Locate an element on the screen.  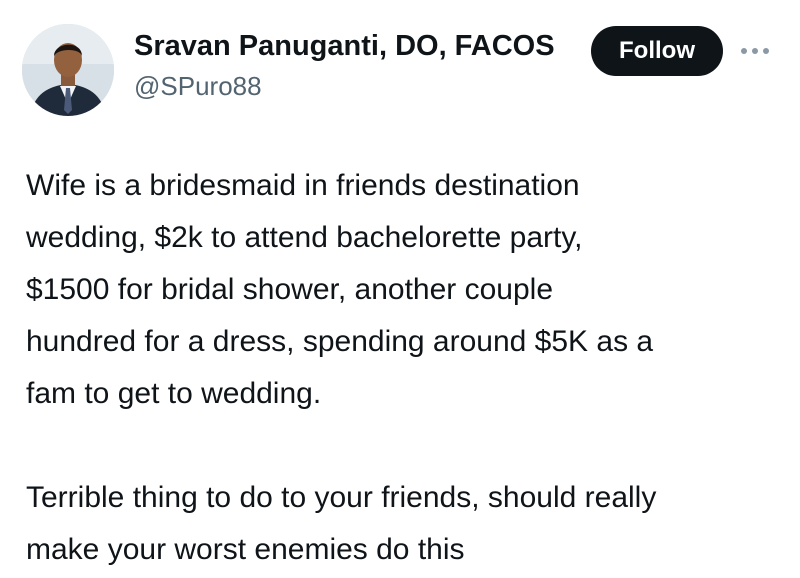
follow-button: Follow is located at coordinates (657, 51).